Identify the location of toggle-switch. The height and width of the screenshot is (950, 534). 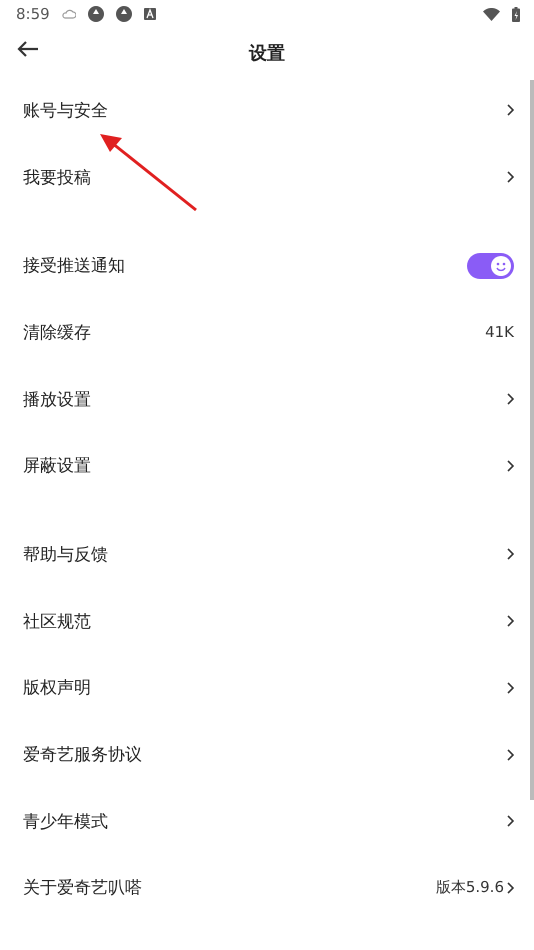
(490, 265).